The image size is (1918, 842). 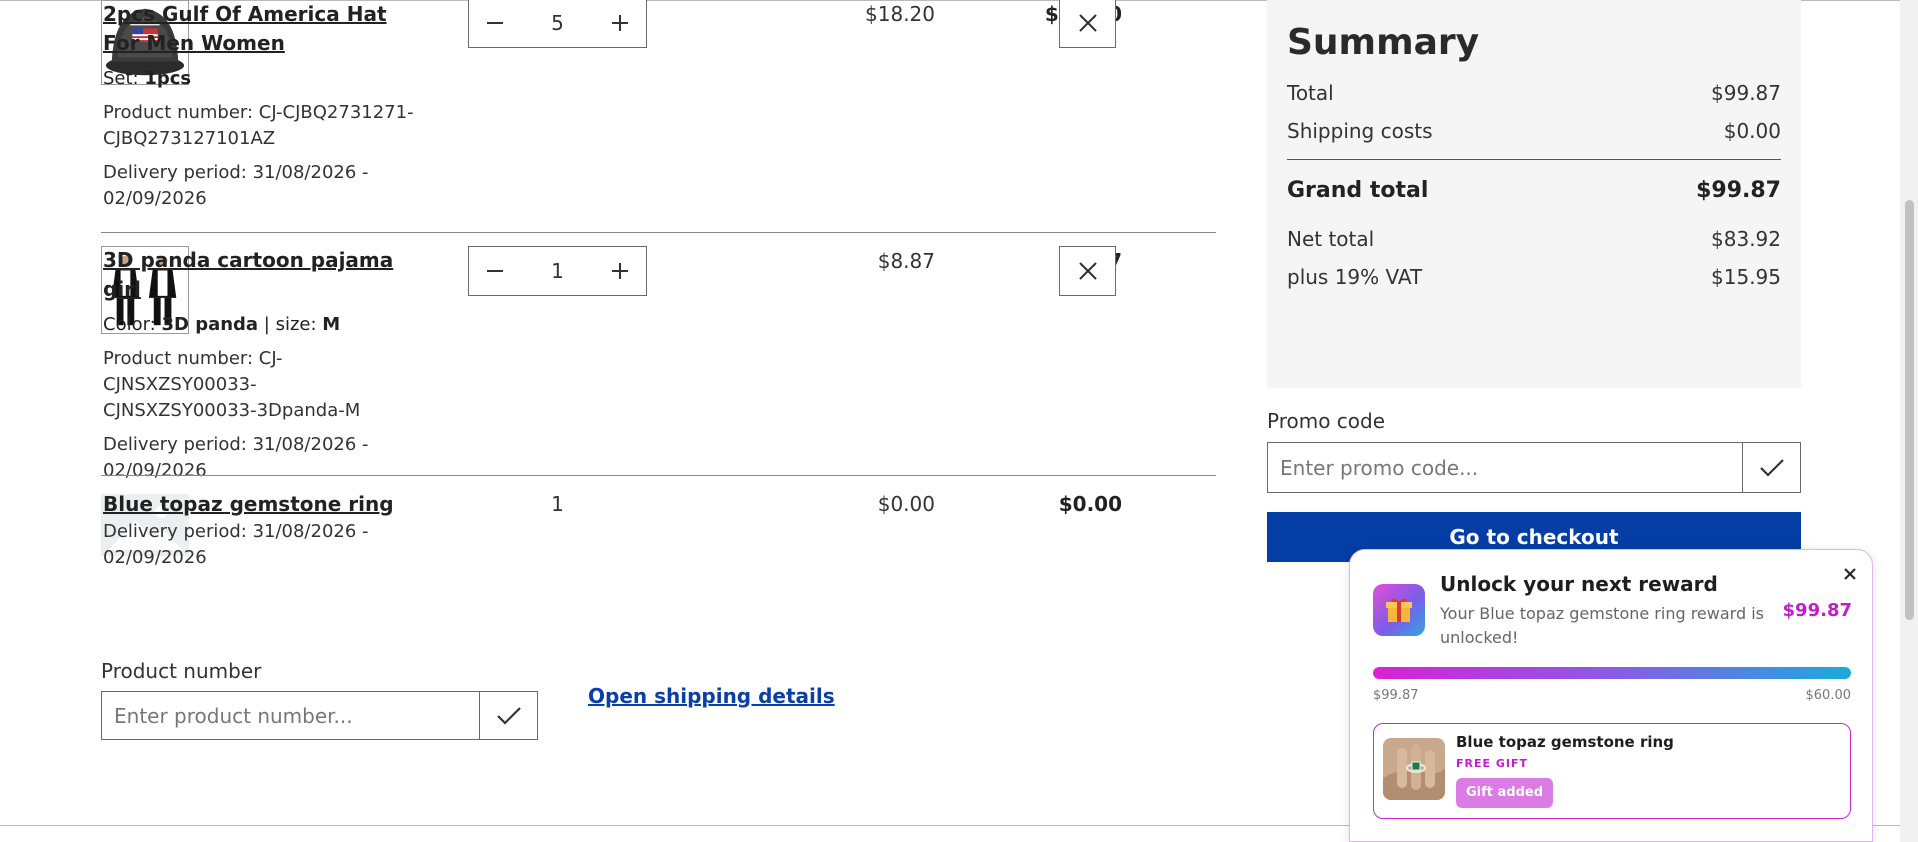 What do you see at coordinates (1746, 239) in the screenshot?
I see `net-total-value: $83.92` at bounding box center [1746, 239].